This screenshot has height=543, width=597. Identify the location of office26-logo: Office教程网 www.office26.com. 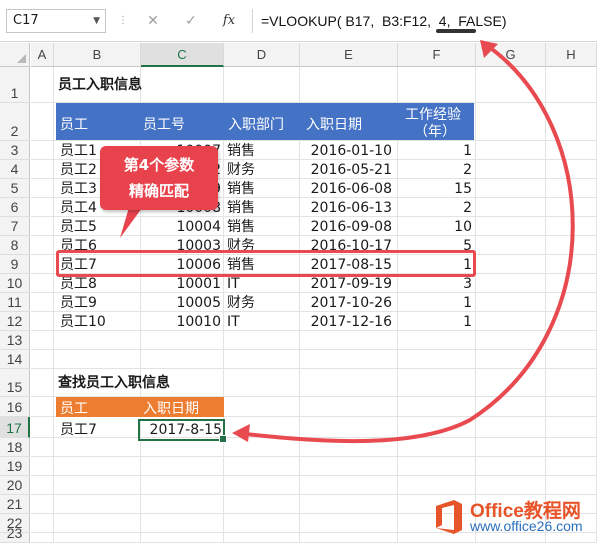
(511, 517).